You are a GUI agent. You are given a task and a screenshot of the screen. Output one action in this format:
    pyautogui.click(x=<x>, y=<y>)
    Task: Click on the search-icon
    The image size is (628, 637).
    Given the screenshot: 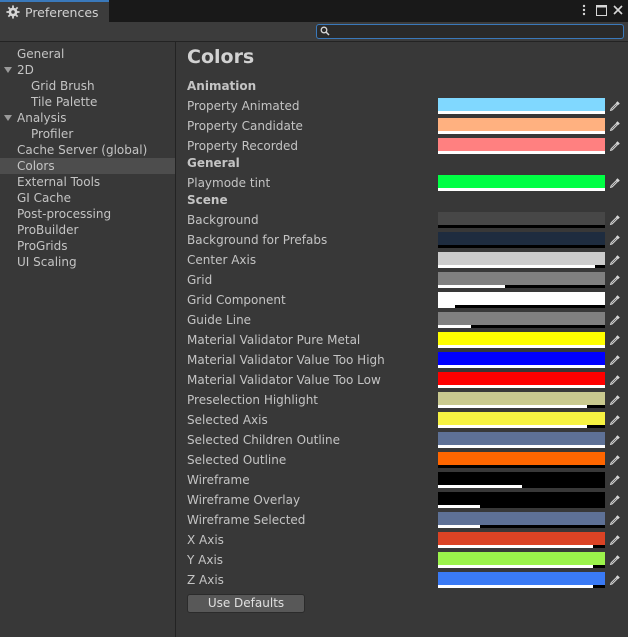 What is the action you would take?
    pyautogui.click(x=325, y=31)
    